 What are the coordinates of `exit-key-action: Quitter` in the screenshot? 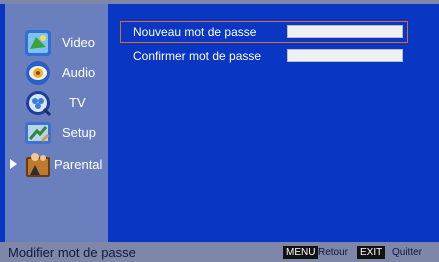 It's located at (407, 252).